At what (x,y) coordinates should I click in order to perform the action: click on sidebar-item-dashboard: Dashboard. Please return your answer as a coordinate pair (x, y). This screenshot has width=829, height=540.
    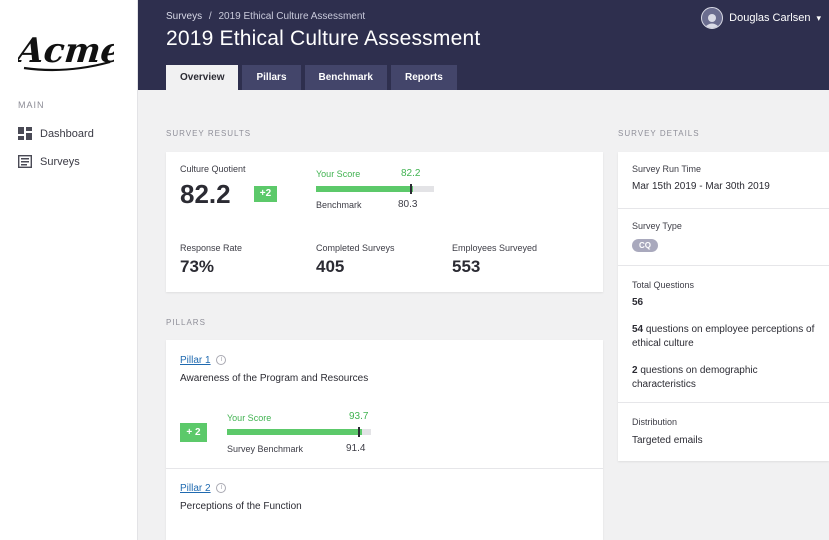
    Looking at the image, I should click on (56, 133).